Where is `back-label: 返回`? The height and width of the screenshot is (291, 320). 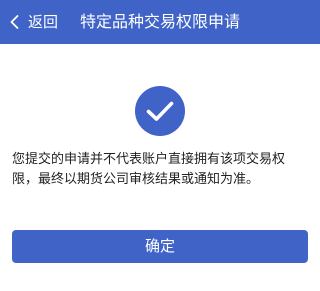
back-label: 返回 is located at coordinates (43, 22).